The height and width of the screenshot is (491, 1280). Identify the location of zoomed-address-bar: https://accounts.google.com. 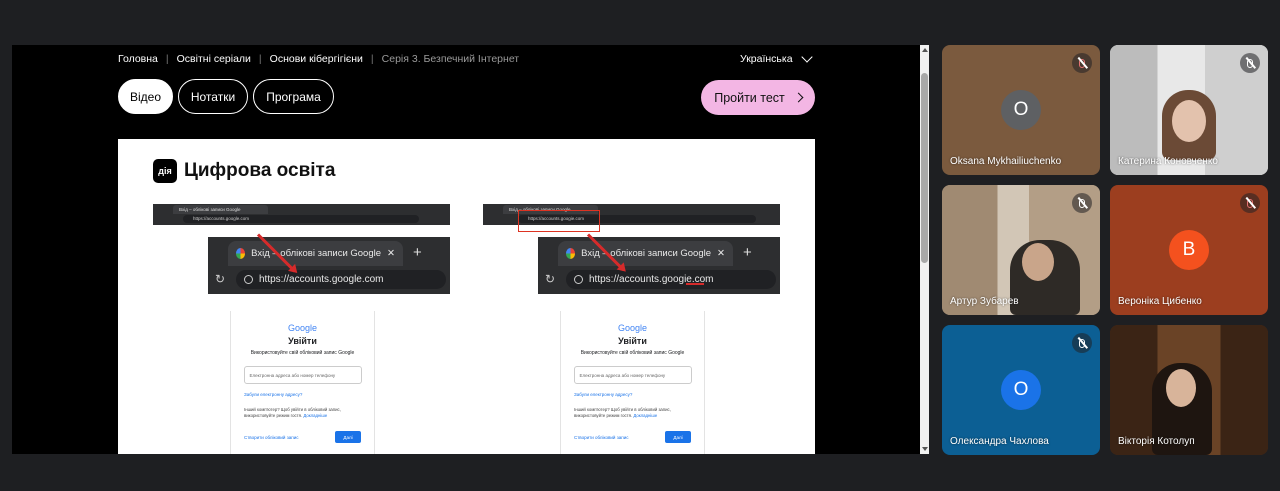
(341, 279).